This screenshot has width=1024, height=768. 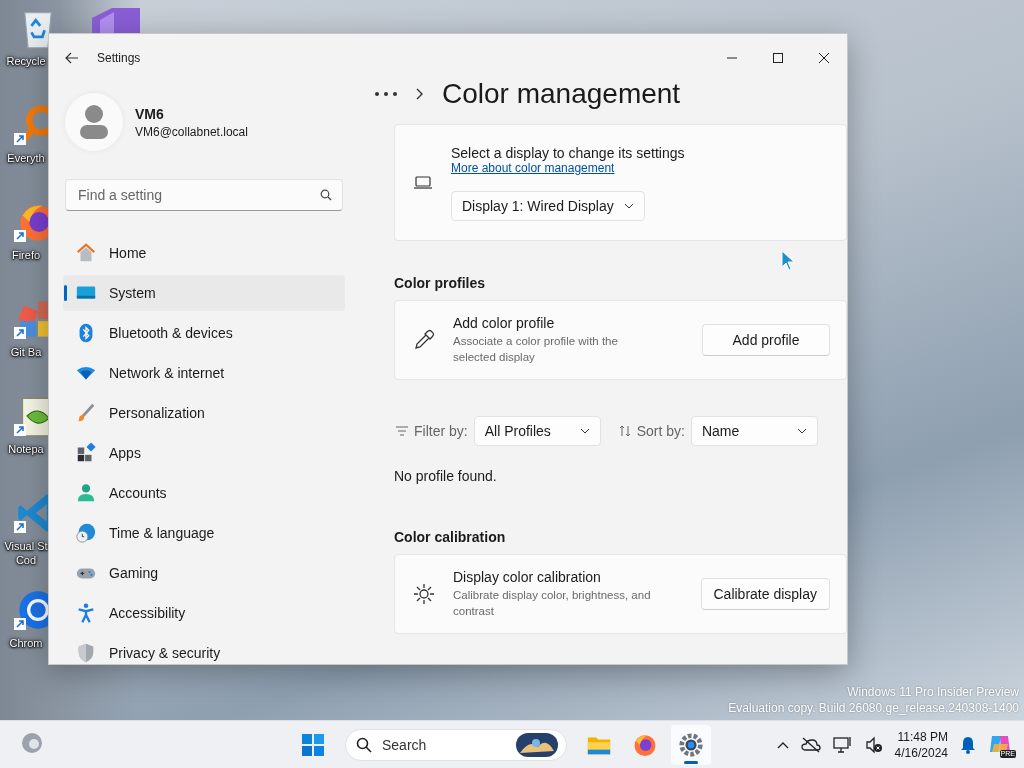 What do you see at coordinates (810, 744) in the screenshot?
I see `cloud-off-icon` at bounding box center [810, 744].